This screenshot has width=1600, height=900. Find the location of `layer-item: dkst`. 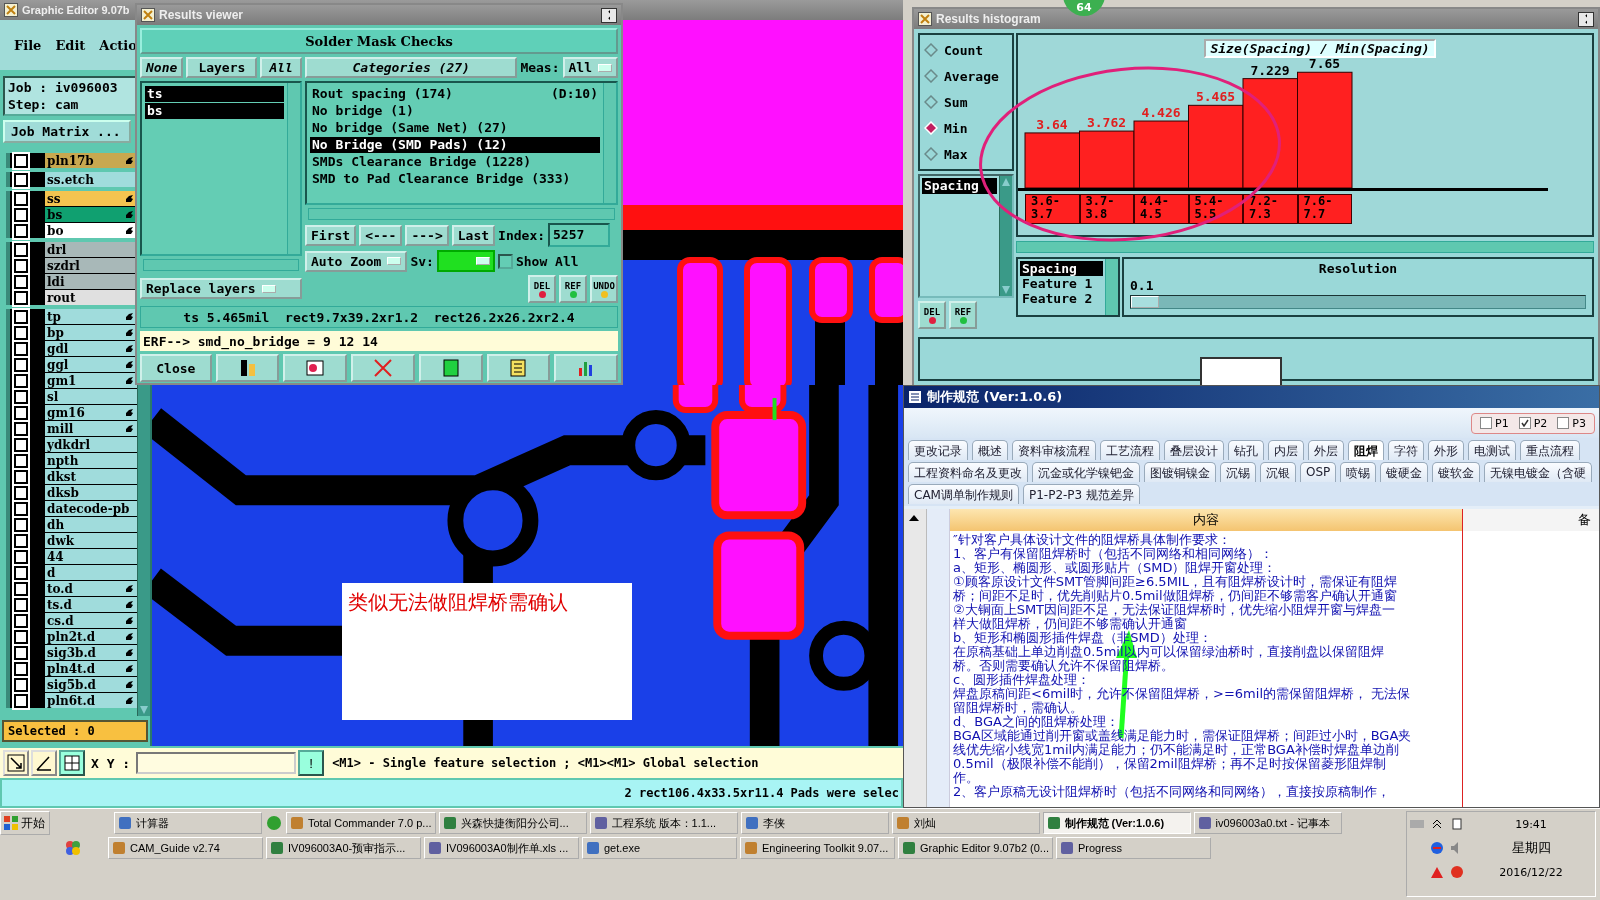

layer-item: dkst is located at coordinates (91, 476).